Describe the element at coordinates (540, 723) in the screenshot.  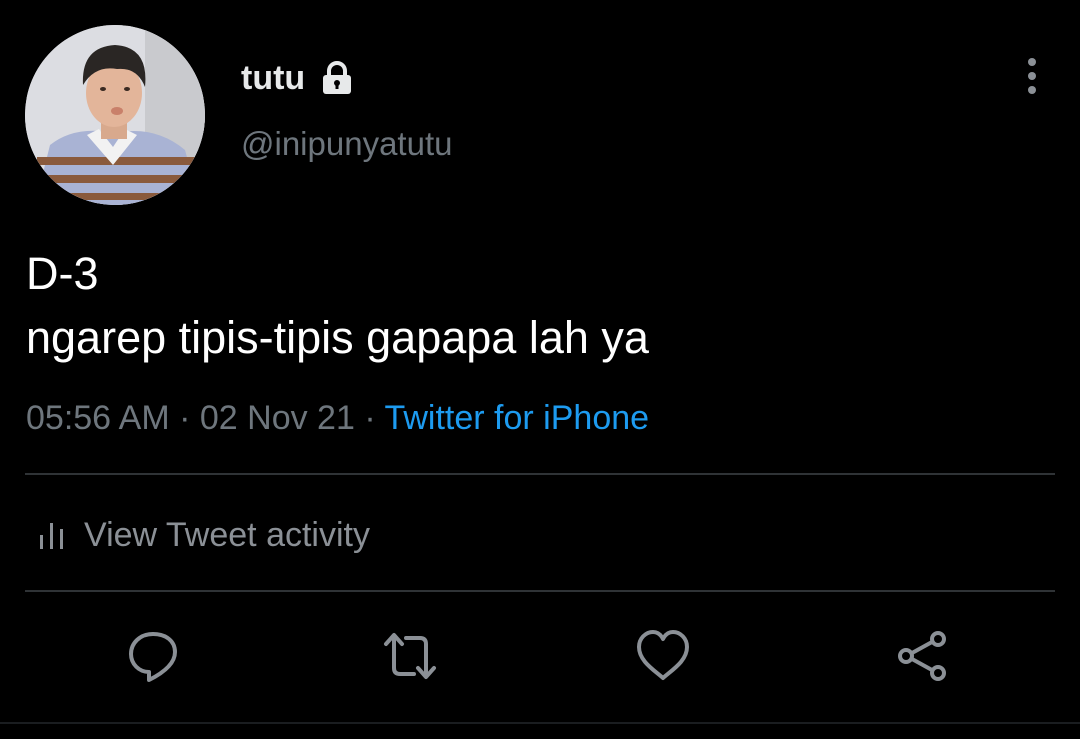
I see `bottom-divider` at that location.